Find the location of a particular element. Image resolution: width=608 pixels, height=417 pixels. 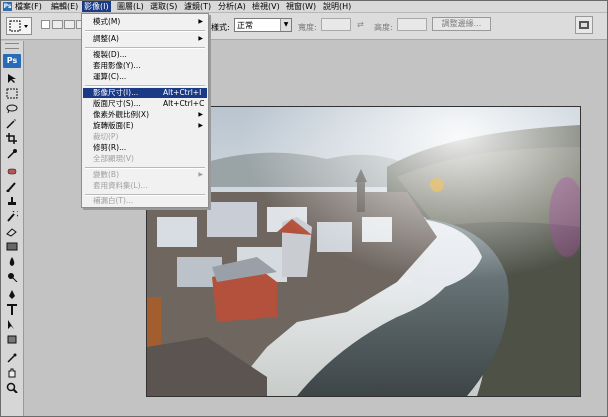

style-label: 樣式: is located at coordinates (220, 27).